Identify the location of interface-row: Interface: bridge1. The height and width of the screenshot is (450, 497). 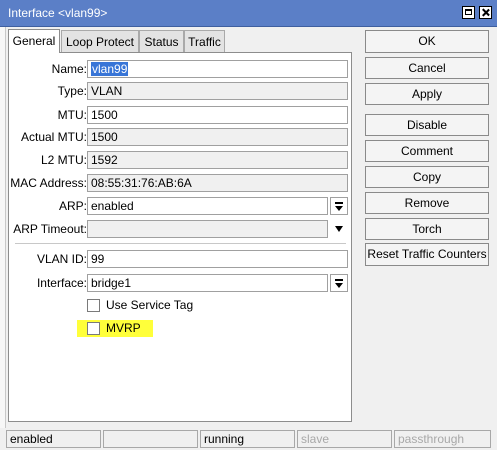
(181, 283).